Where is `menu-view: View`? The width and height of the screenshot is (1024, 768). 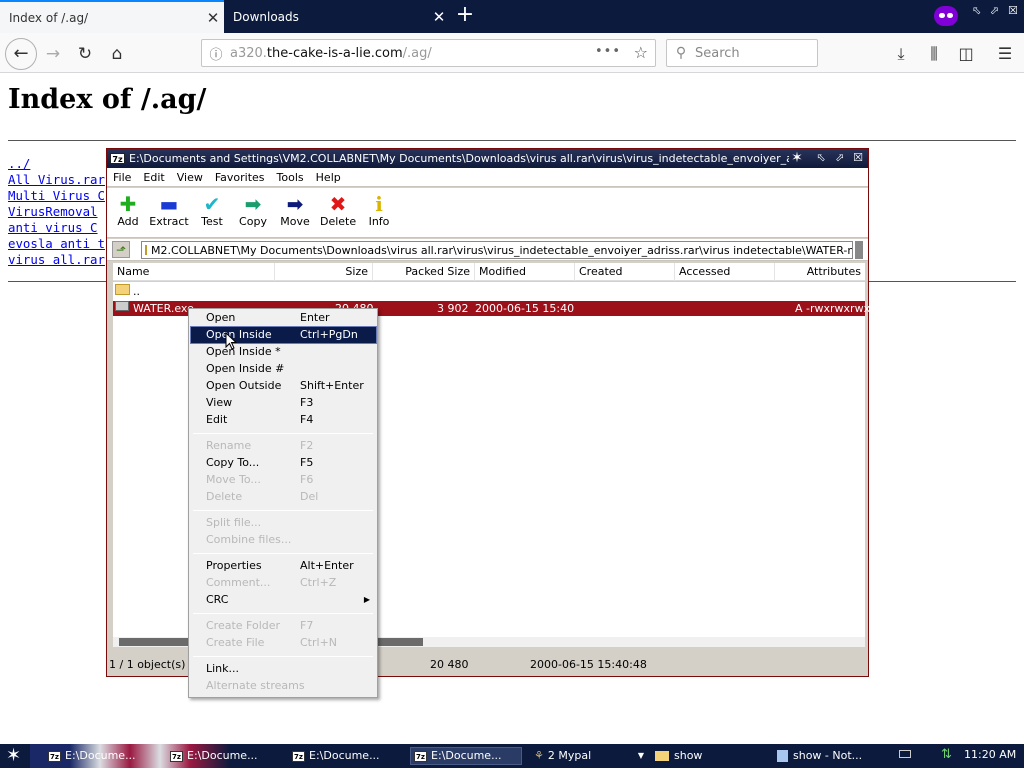
menu-view: View is located at coordinates (190, 177).